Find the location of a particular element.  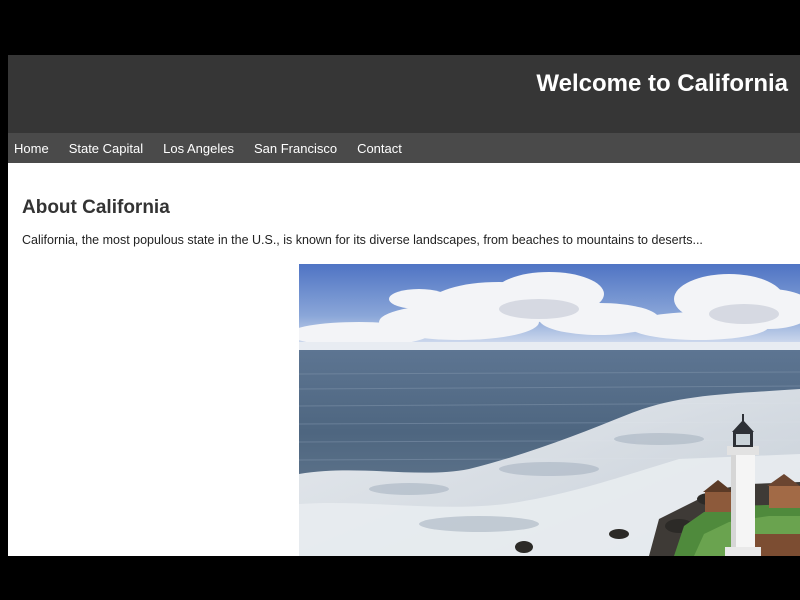

site-header: Welcome to California is located at coordinates (404, 94).